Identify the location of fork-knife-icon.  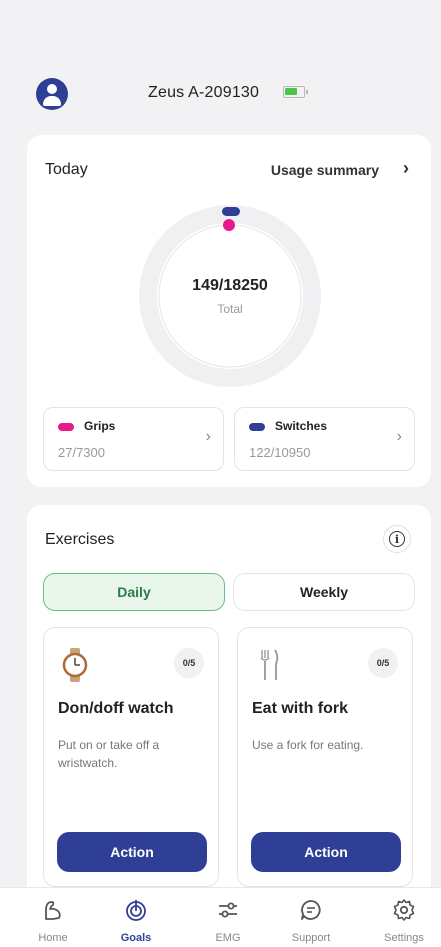
(269, 664).